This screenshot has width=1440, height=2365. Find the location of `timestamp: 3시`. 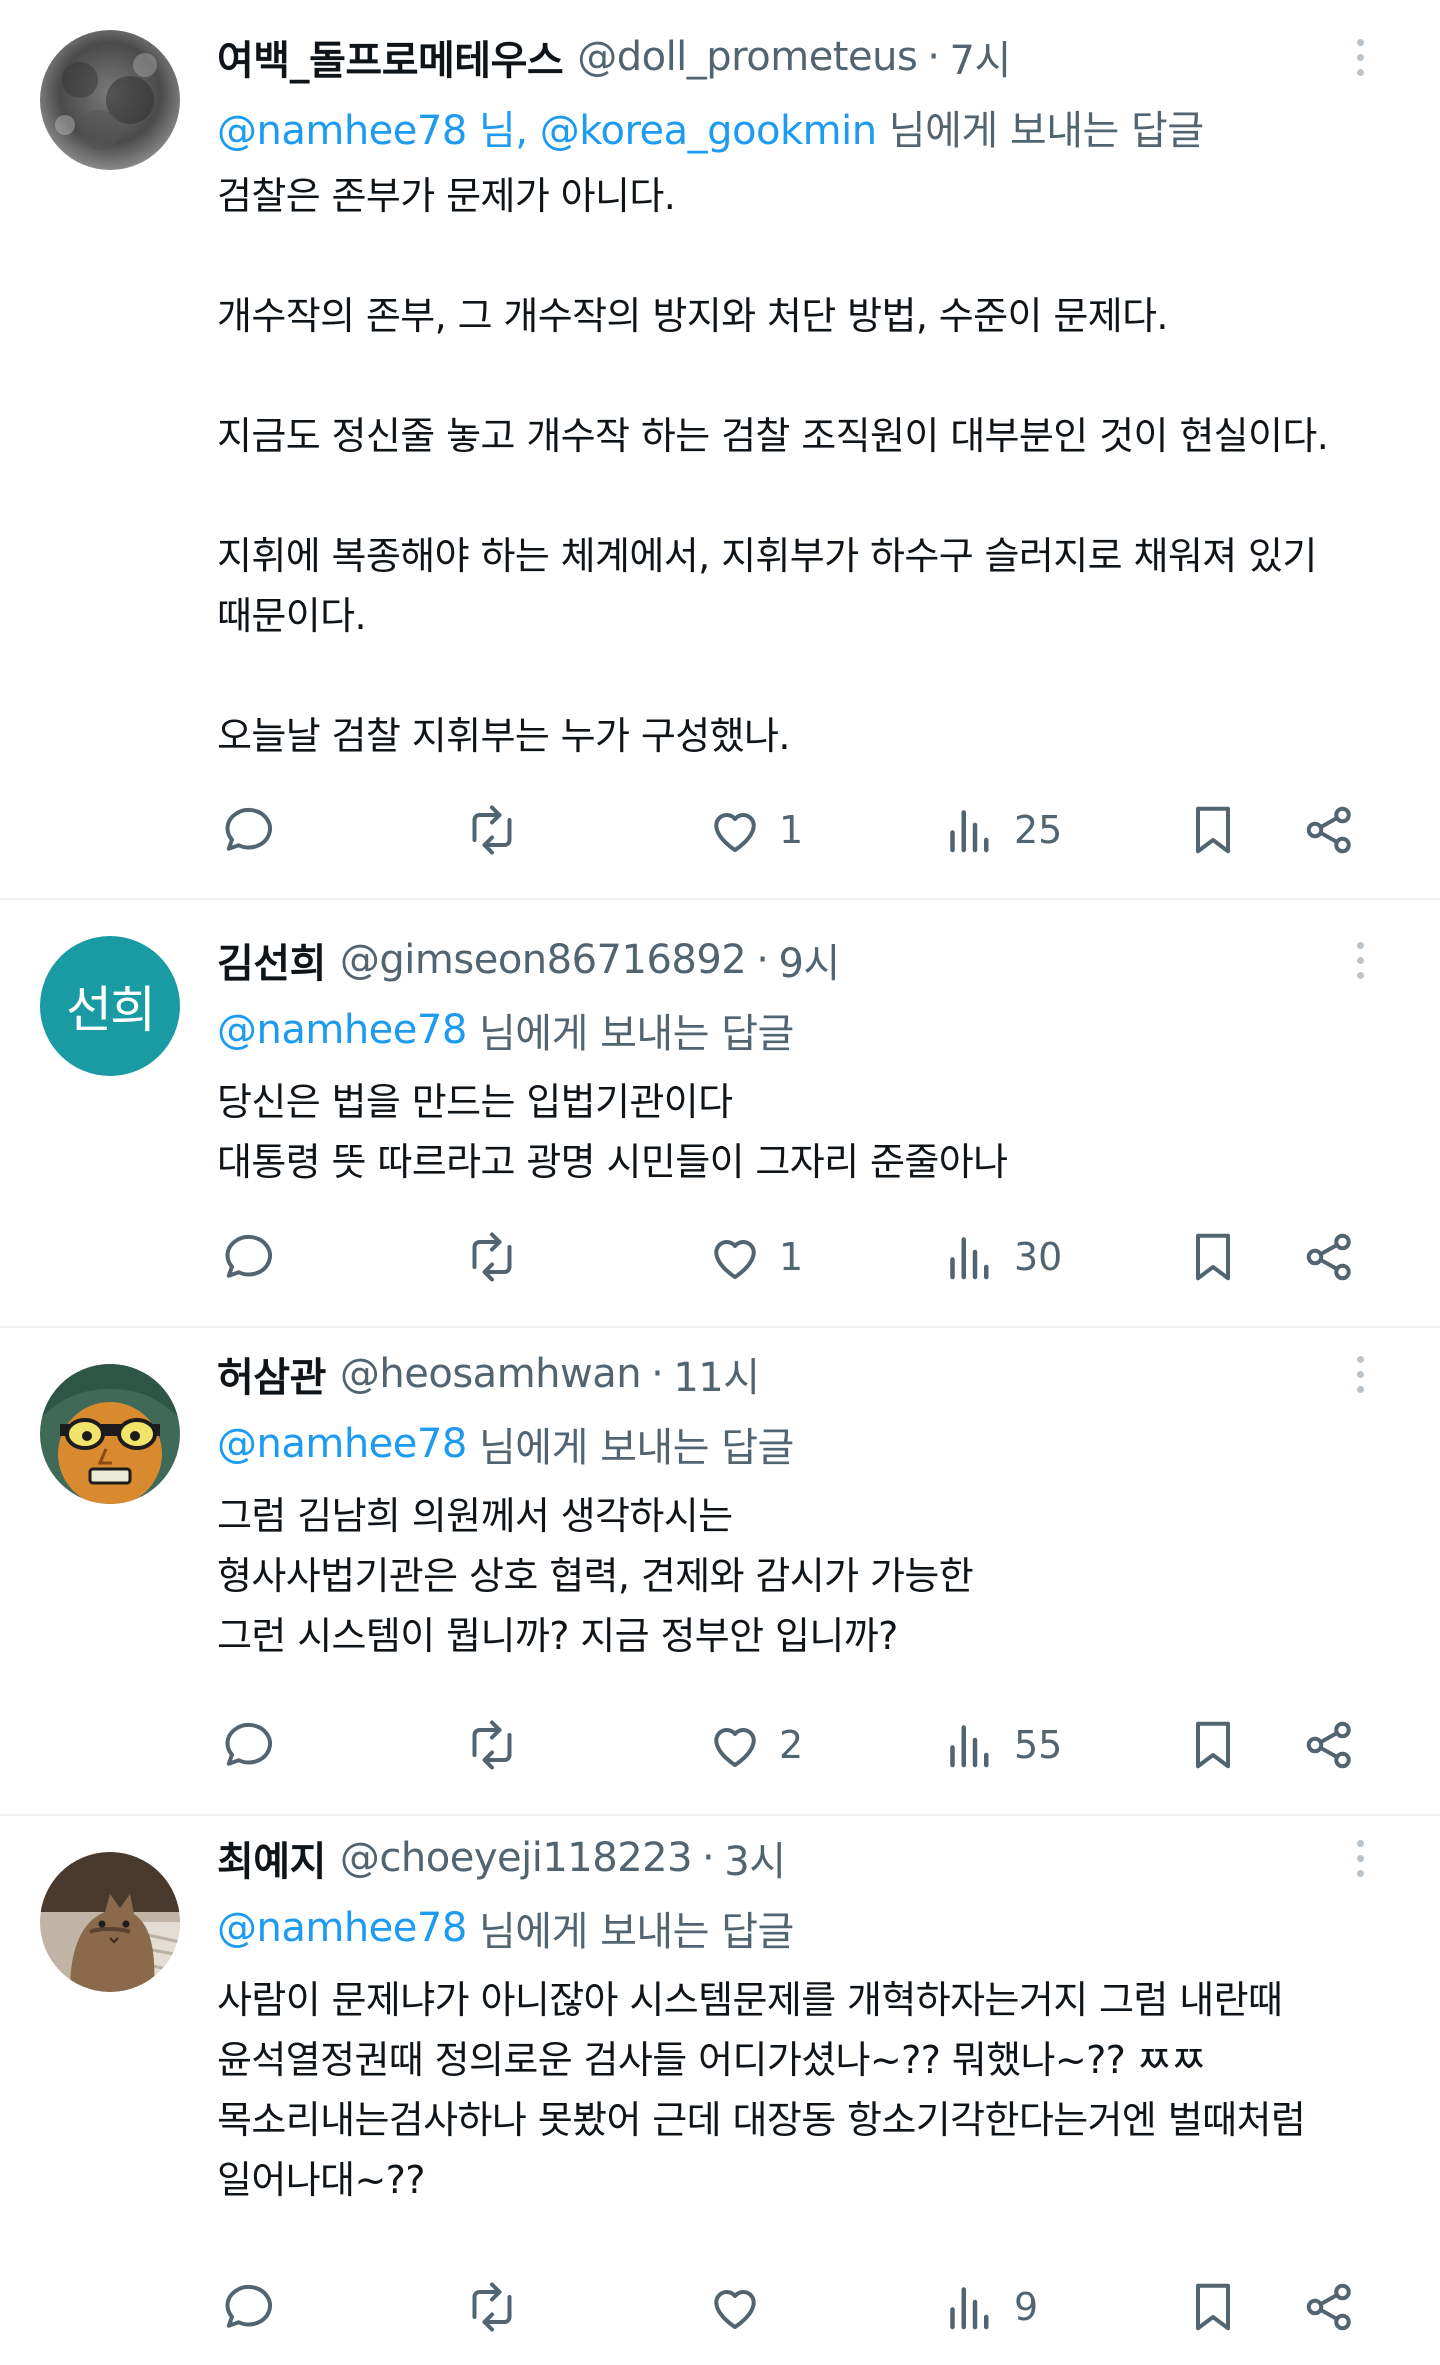

timestamp: 3시 is located at coordinates (755, 1858).